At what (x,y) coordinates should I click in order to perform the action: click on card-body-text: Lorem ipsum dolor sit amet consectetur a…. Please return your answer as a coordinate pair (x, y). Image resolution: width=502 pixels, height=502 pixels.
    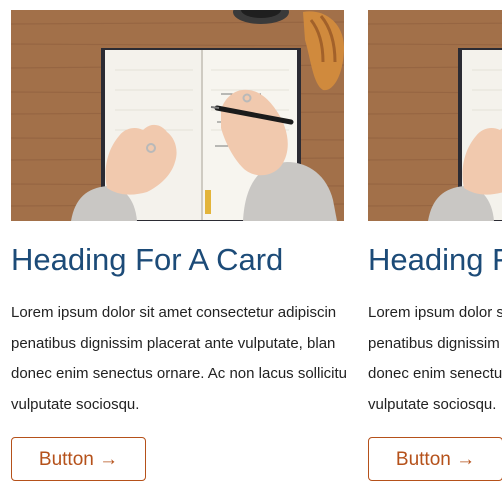
    Looking at the image, I should click on (435, 359).